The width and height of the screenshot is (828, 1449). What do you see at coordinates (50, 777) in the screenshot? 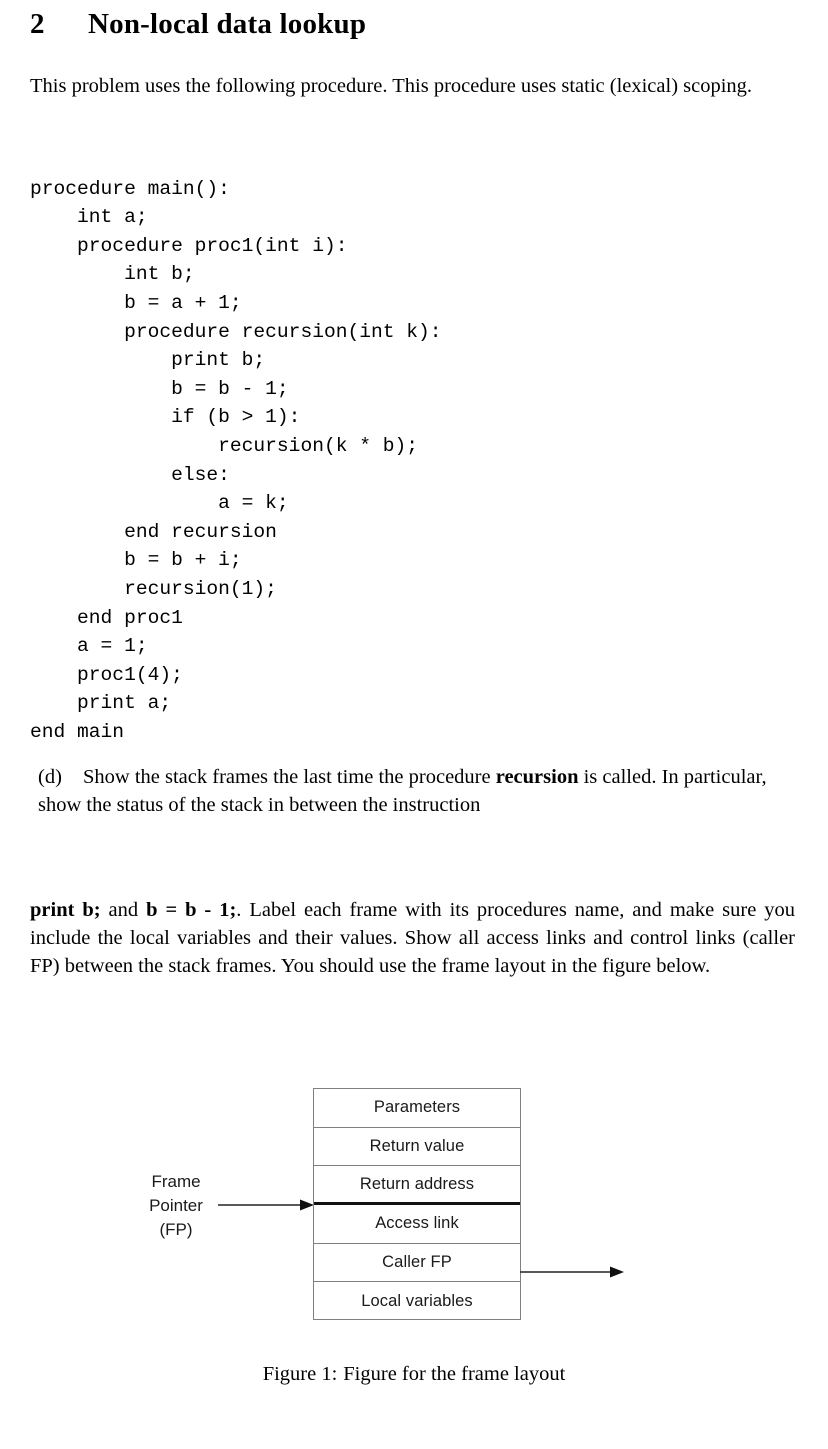
I see `list-marker: (d)` at bounding box center [50, 777].